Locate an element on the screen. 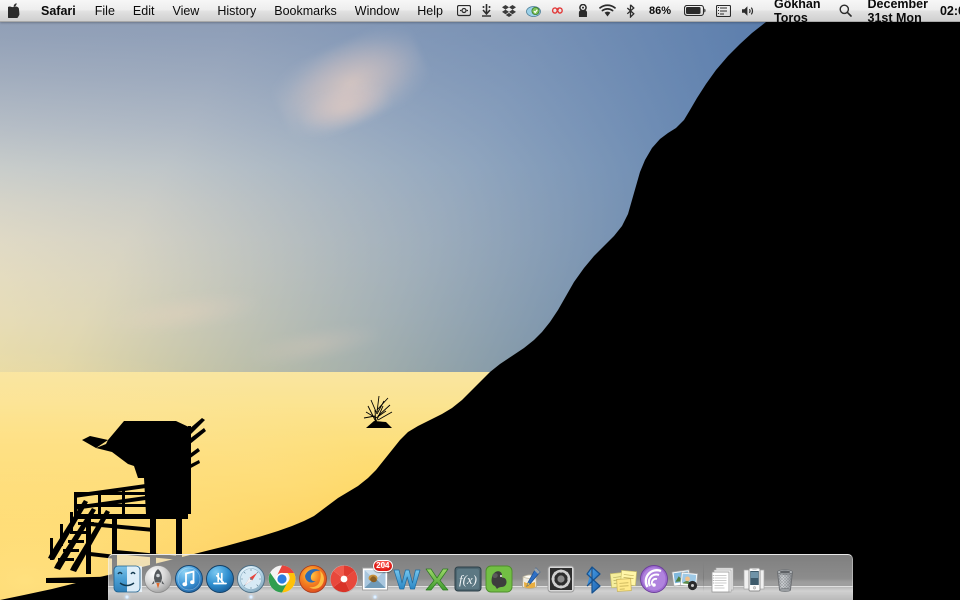  dock-item-mail: 204 is located at coordinates (376, 579).